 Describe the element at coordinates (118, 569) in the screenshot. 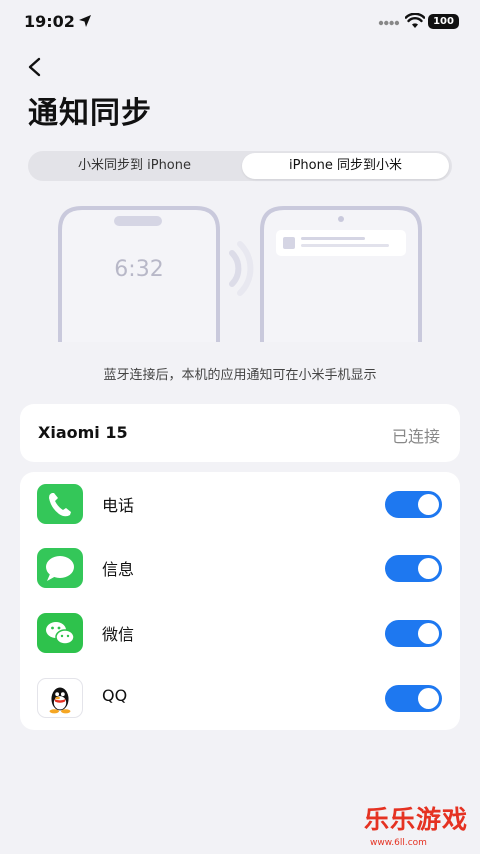

I see `app-label-messages: 信息` at that location.